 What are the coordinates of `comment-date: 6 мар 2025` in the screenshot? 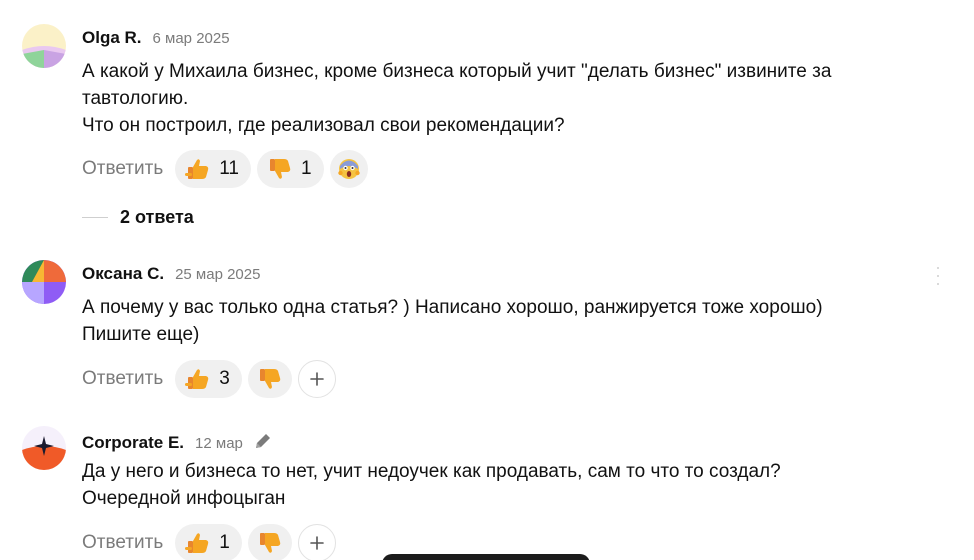 It's located at (191, 38).